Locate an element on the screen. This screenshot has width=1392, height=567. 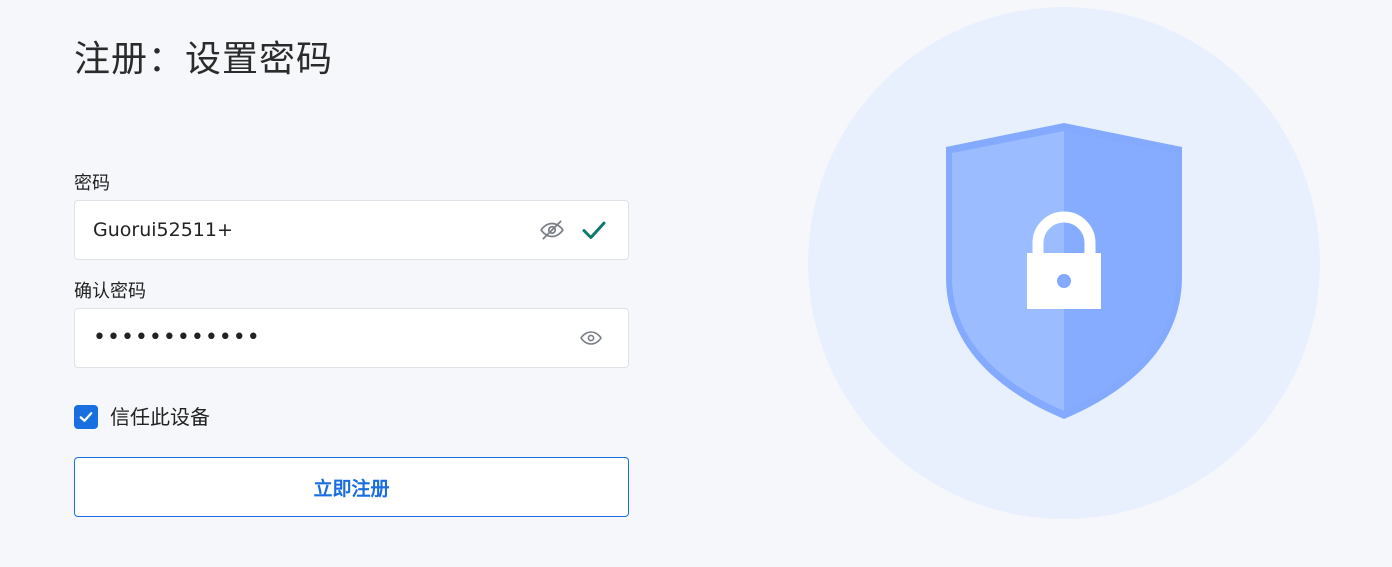
eye-icon is located at coordinates (591, 338).